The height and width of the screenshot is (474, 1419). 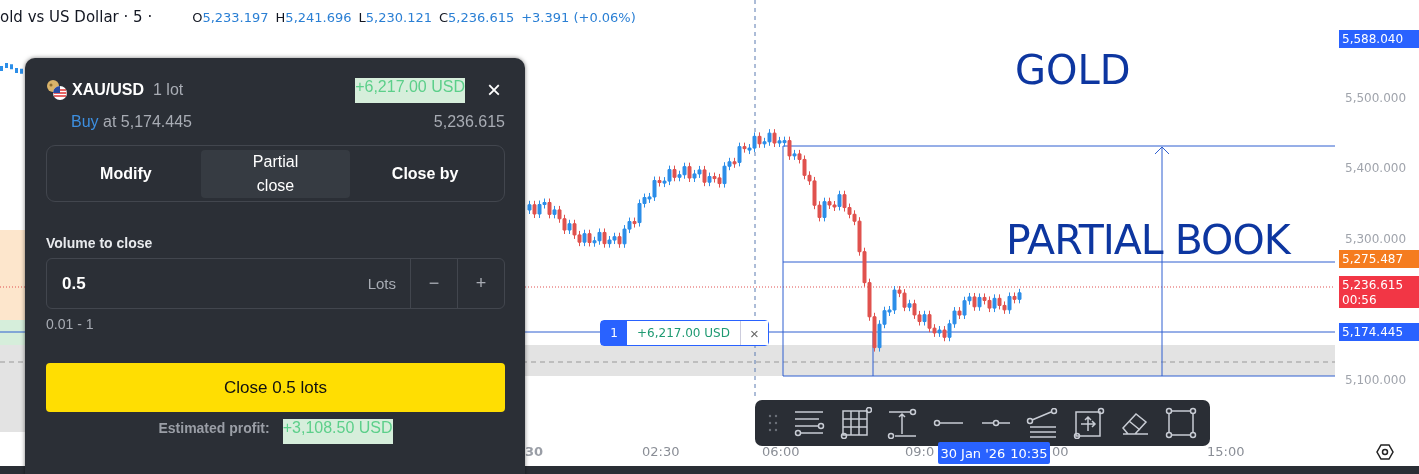 What do you see at coordinates (1073, 70) in the screenshot?
I see `chart-annotation: GOLD` at bounding box center [1073, 70].